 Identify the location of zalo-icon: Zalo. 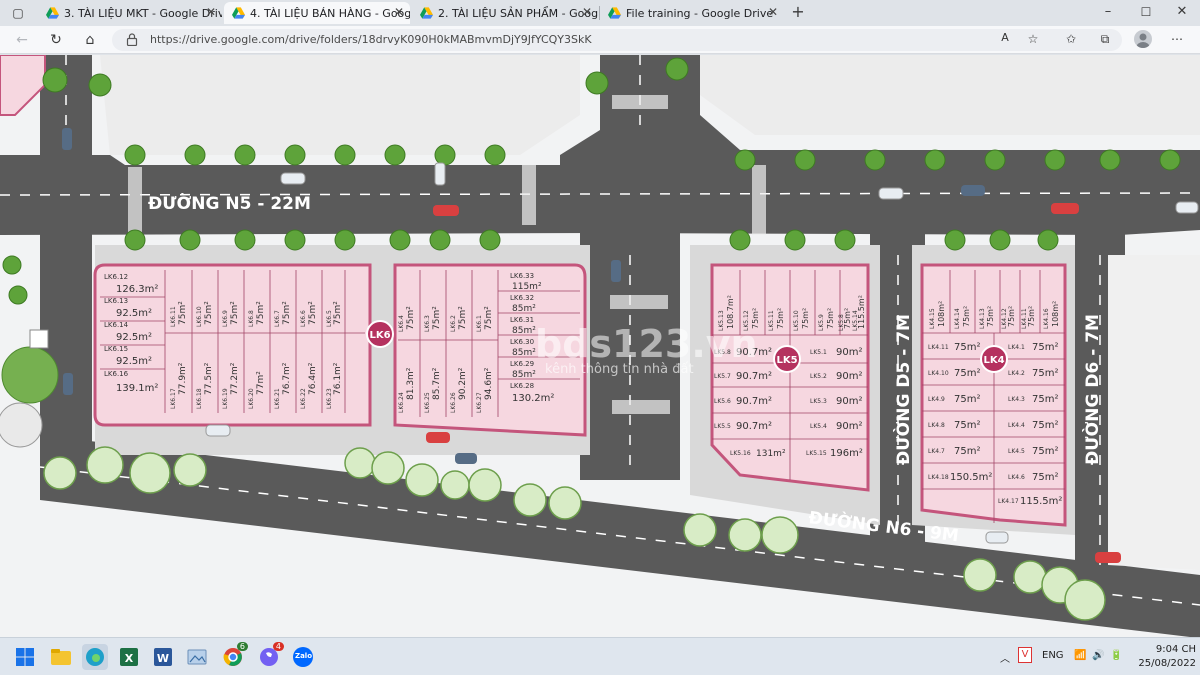
(303, 657).